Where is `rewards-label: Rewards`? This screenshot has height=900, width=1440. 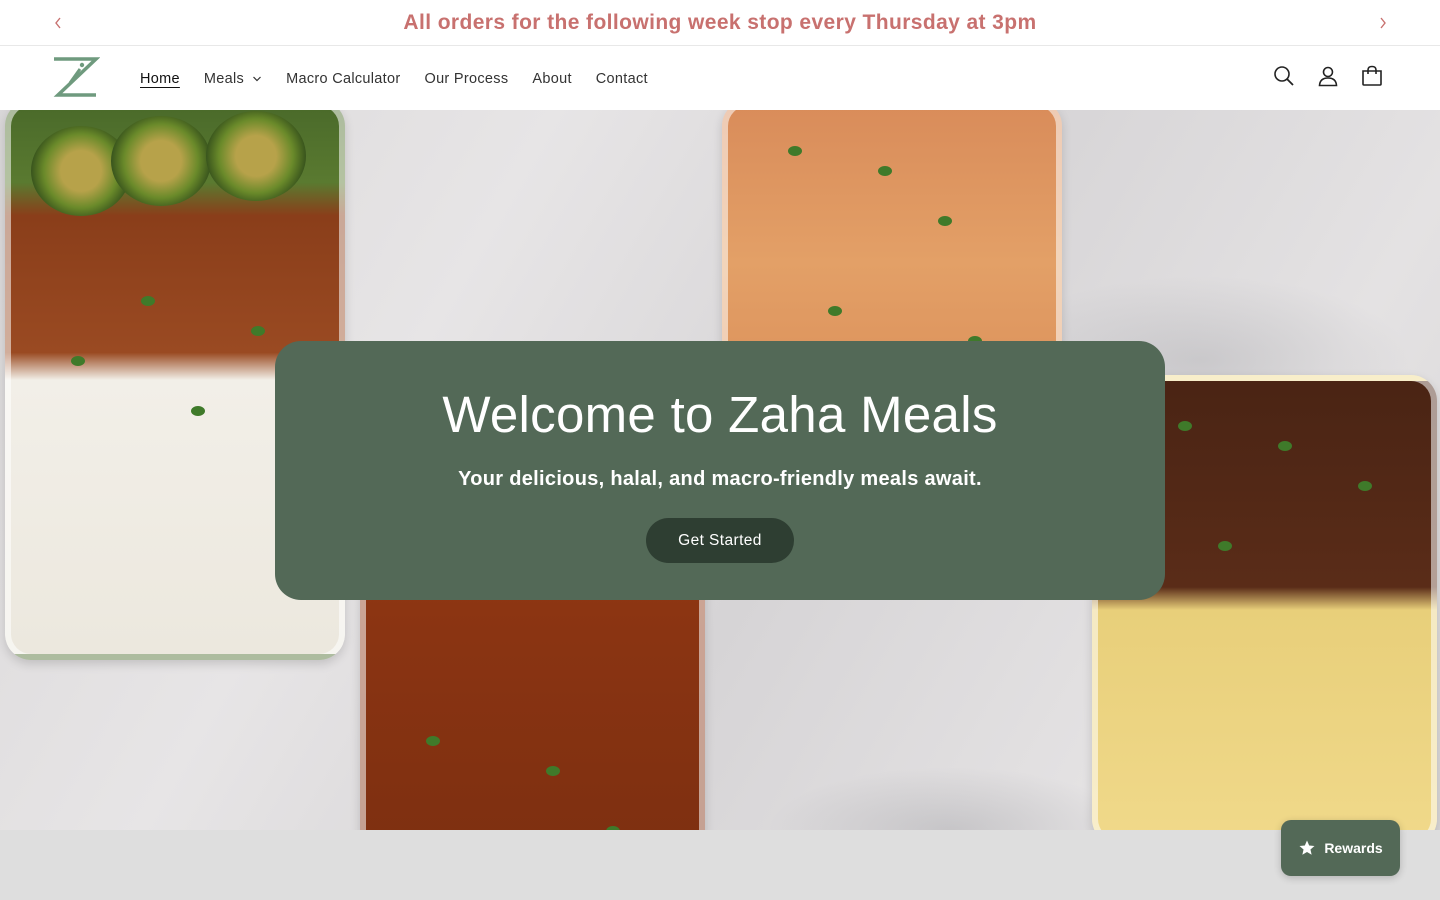 rewards-label: Rewards is located at coordinates (1353, 848).